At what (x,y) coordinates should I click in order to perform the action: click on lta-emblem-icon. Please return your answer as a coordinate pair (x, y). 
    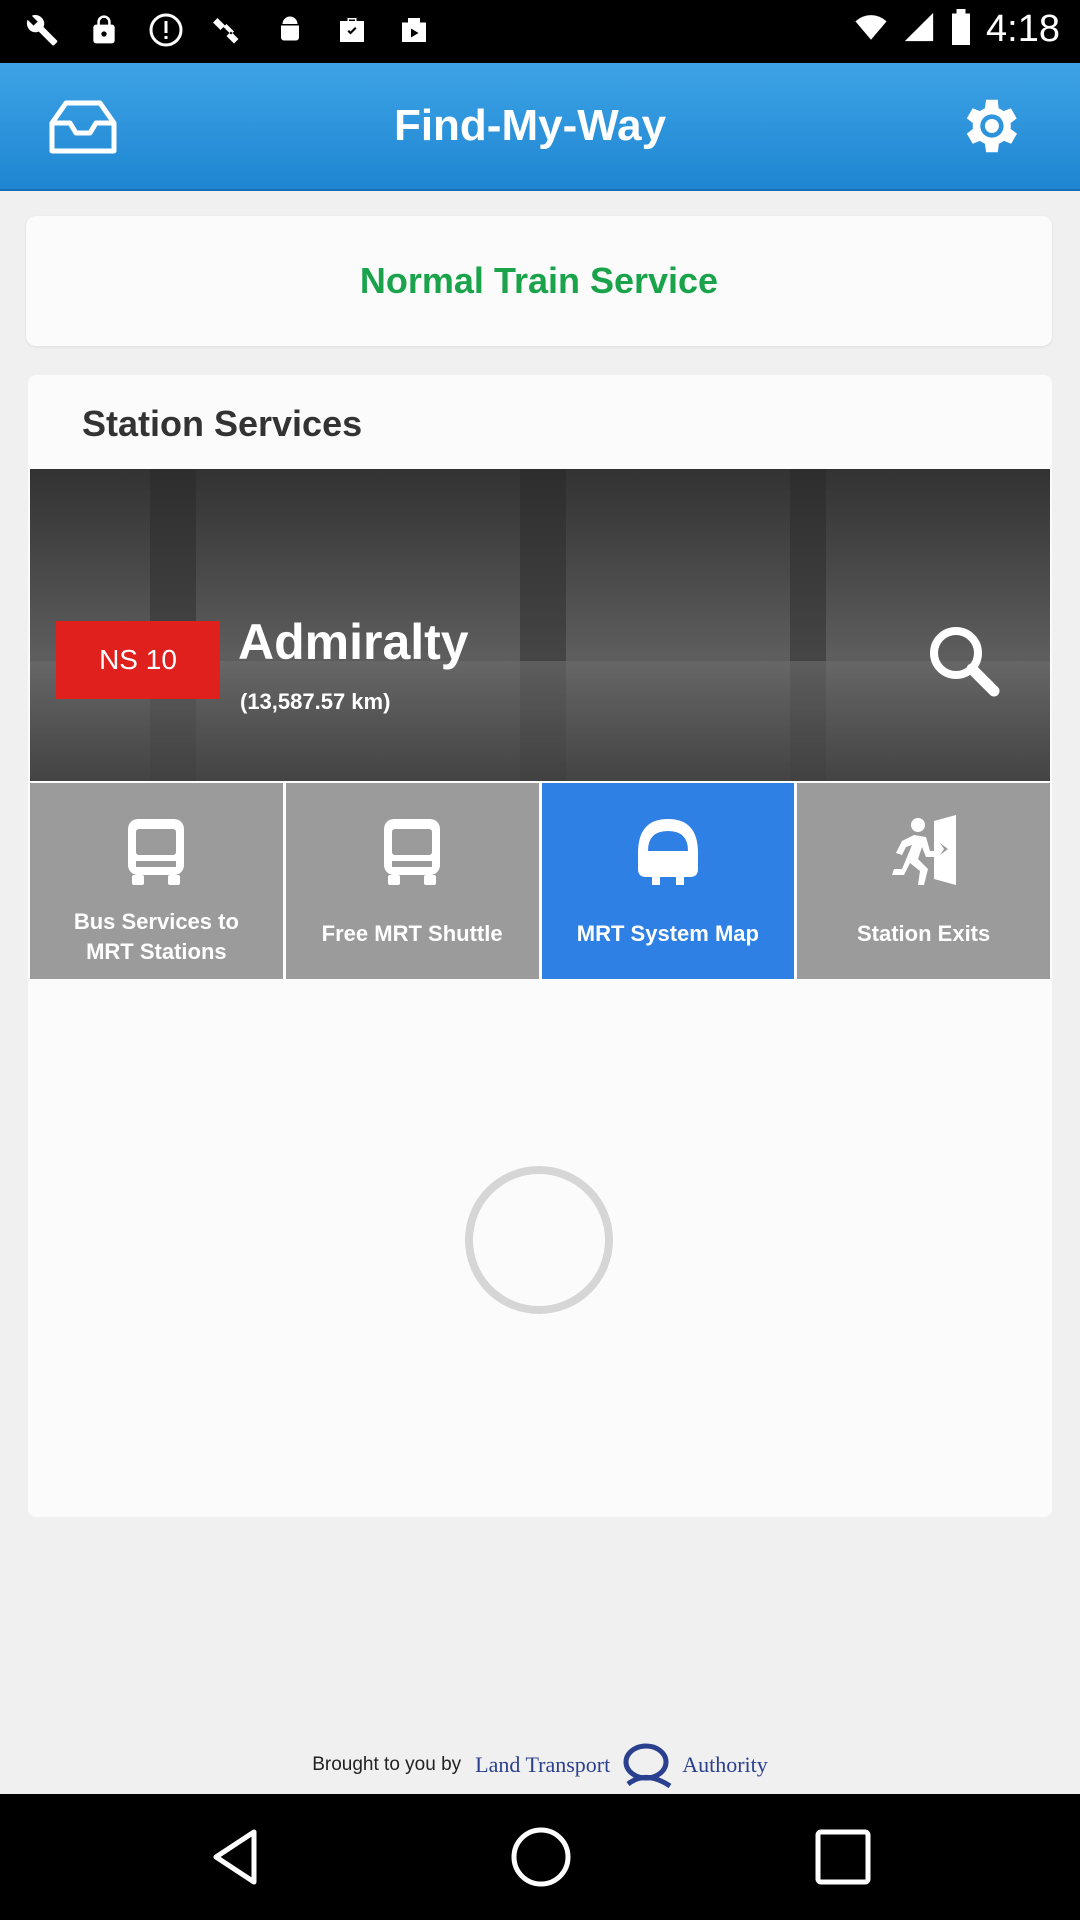
    Looking at the image, I should click on (647, 1766).